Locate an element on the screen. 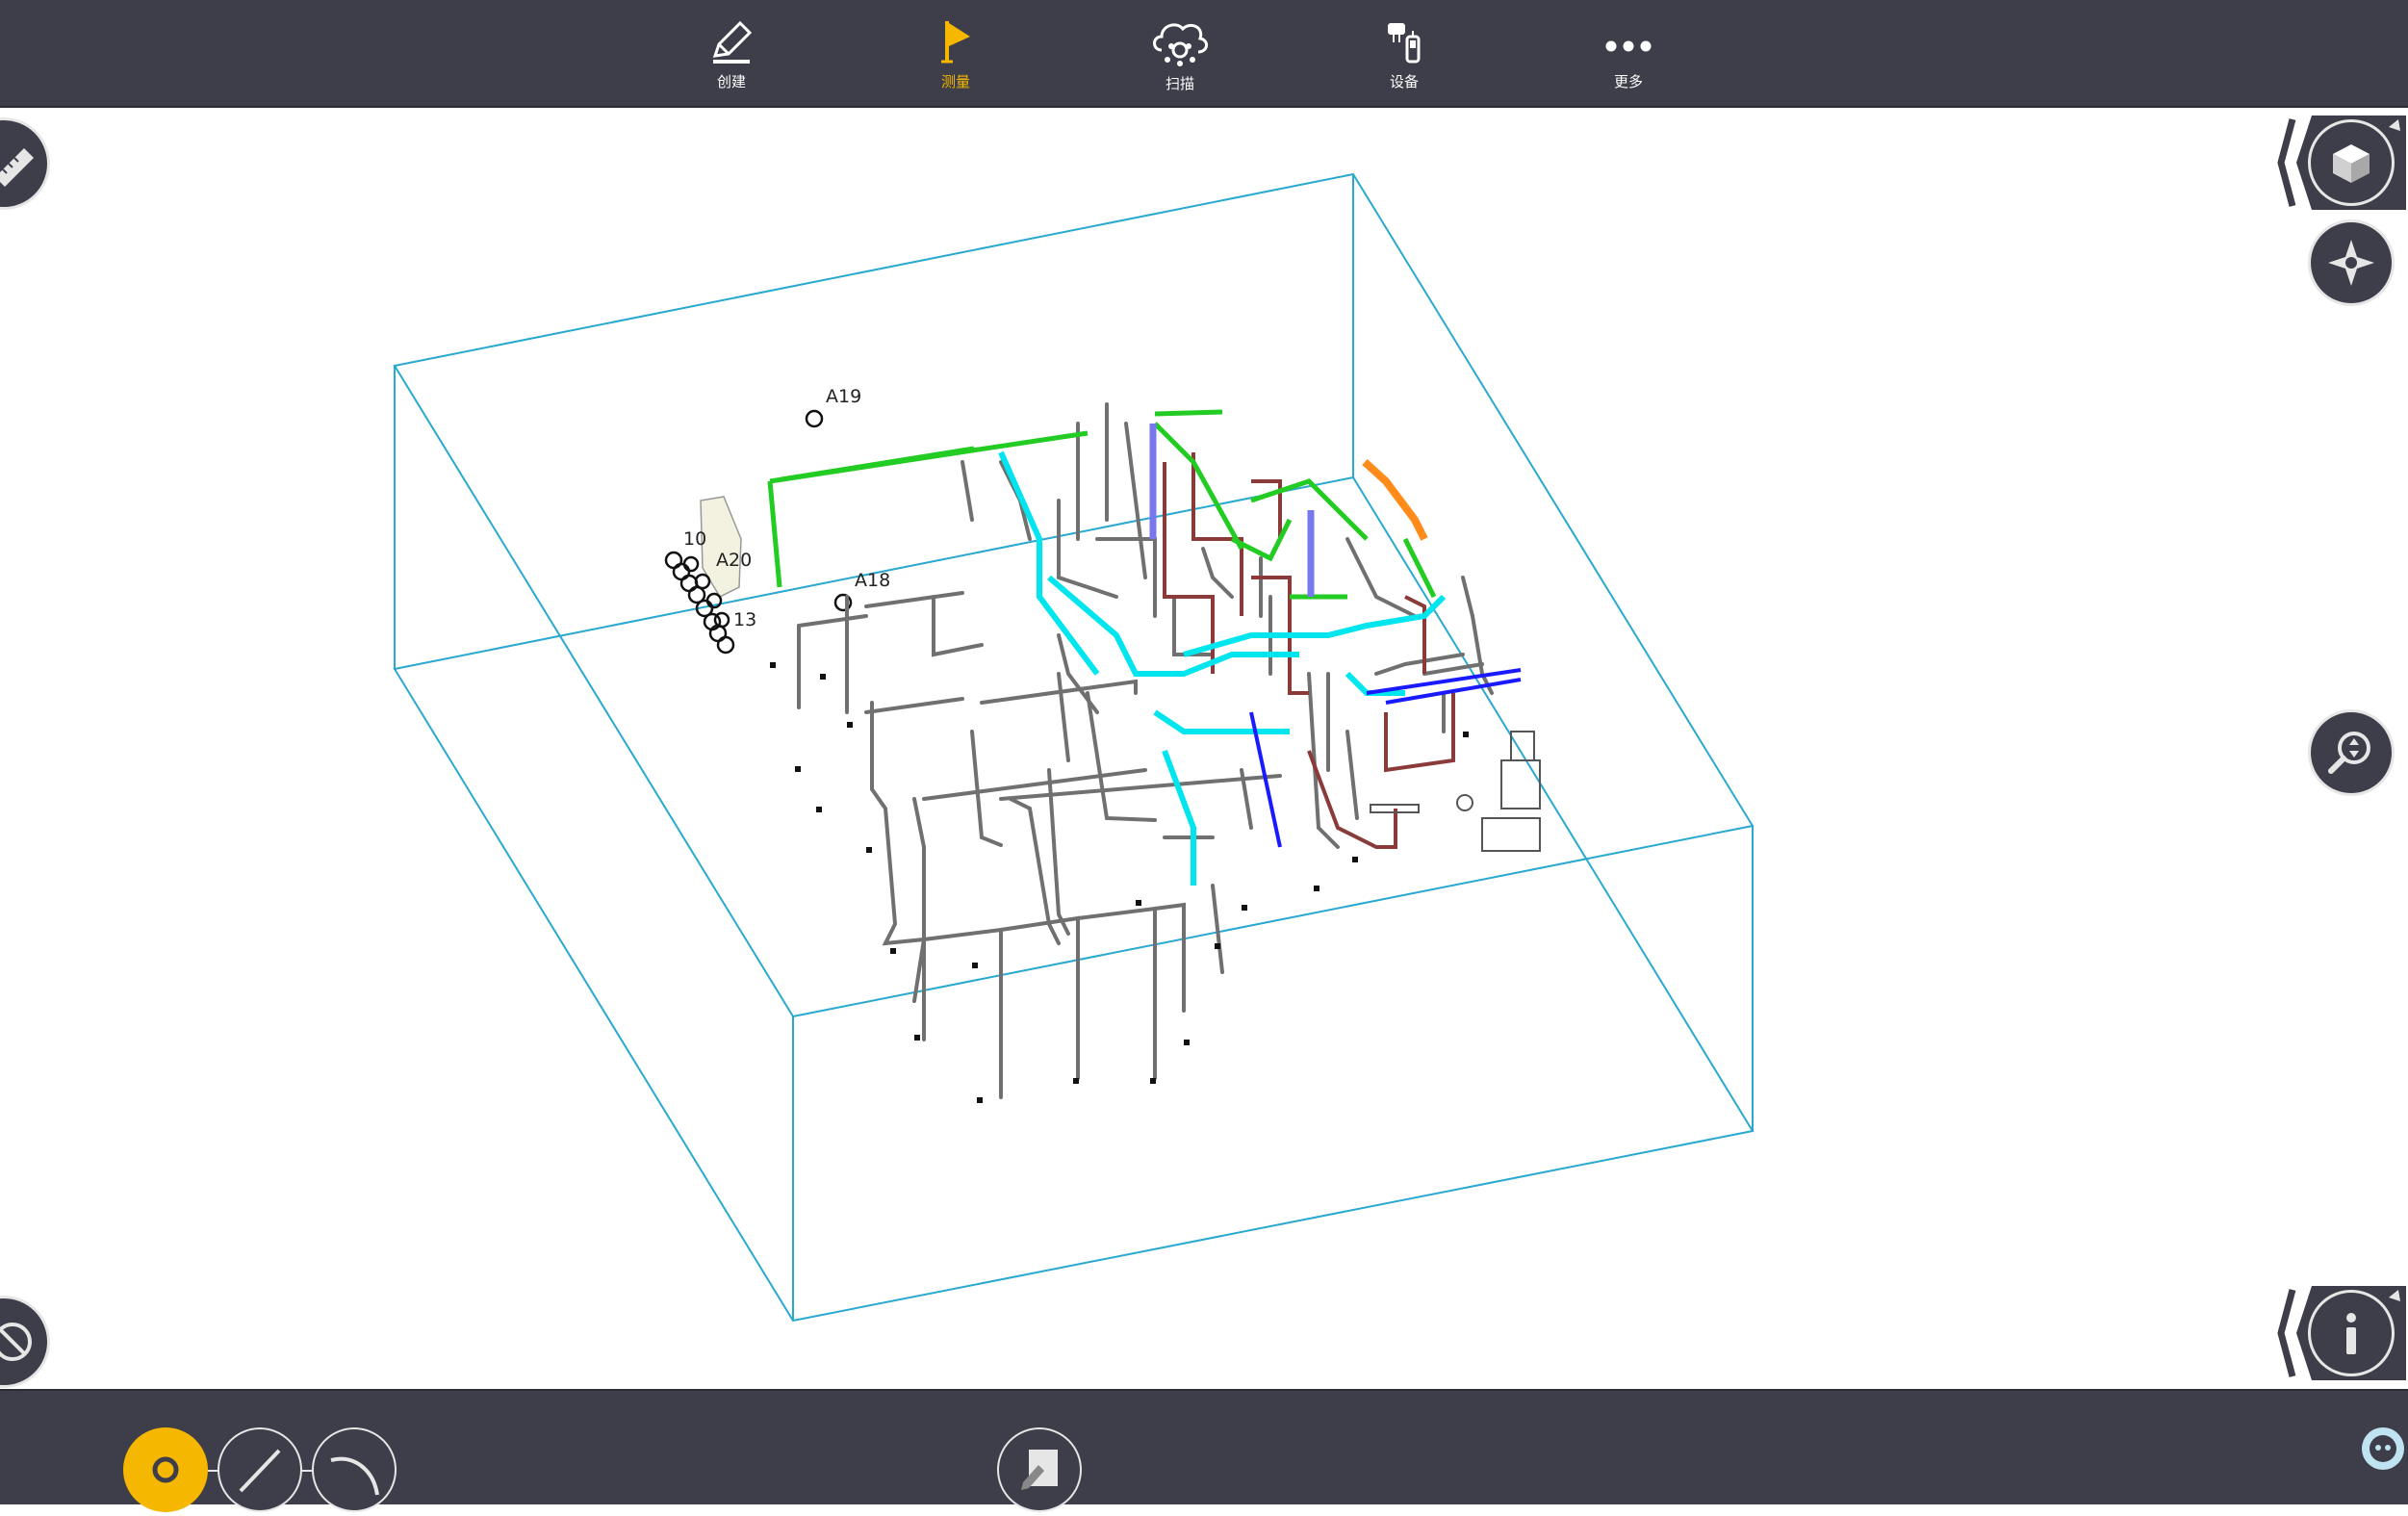  marker-a19: A19 is located at coordinates (833, 407).